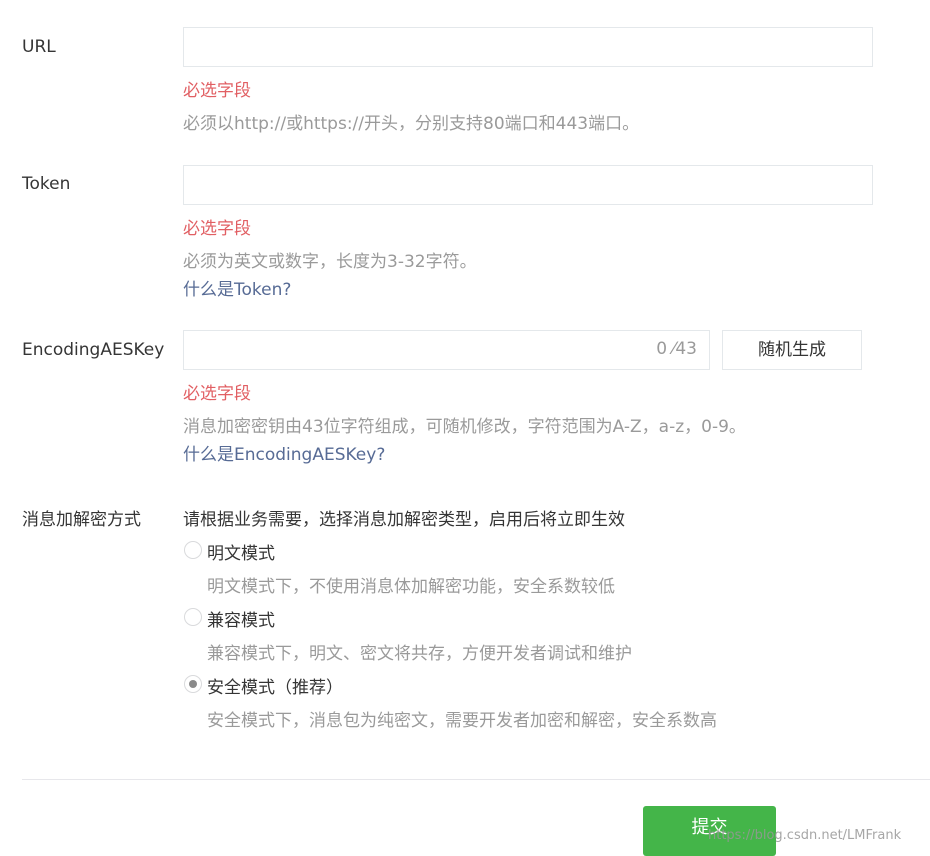 Image resolution: width=930 pixels, height=856 pixels. Describe the element at coordinates (217, 394) in the screenshot. I see `aeskey-error: 必选字段` at that location.